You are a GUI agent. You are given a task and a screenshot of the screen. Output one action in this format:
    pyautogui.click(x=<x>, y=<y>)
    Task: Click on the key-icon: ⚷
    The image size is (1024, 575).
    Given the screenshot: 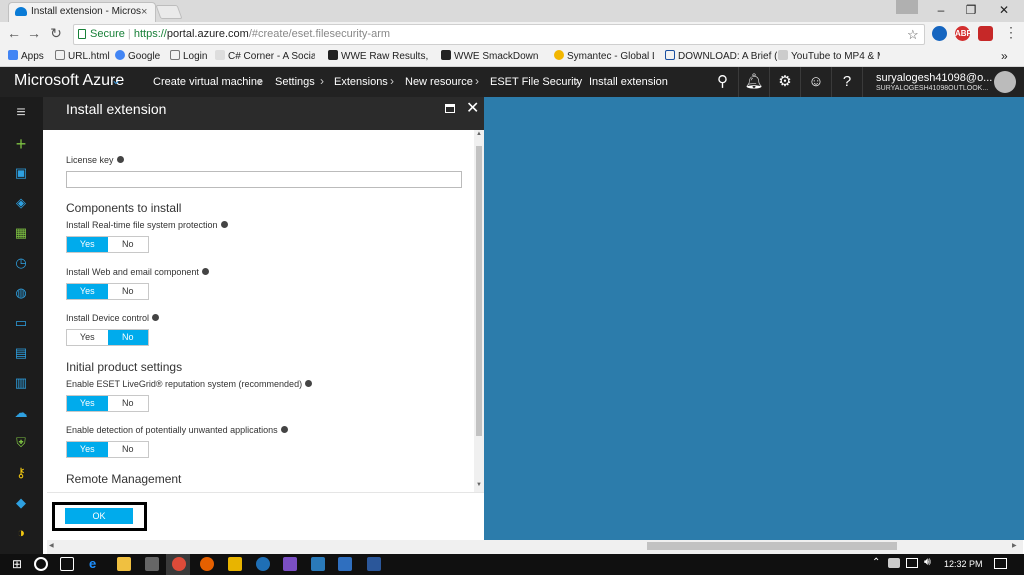 What is the action you would take?
    pyautogui.click(x=21, y=473)
    